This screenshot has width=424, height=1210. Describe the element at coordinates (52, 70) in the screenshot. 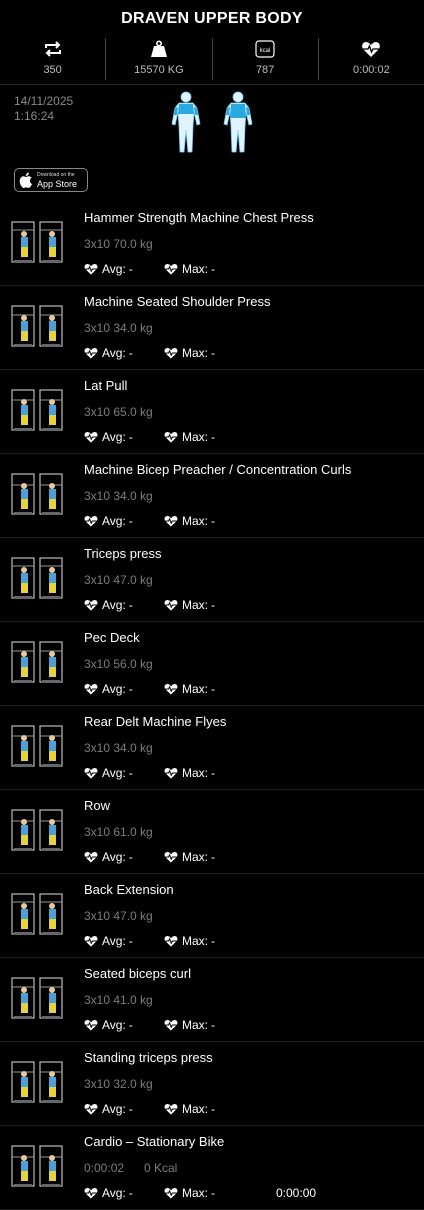

I see `stat-value: 350` at that location.